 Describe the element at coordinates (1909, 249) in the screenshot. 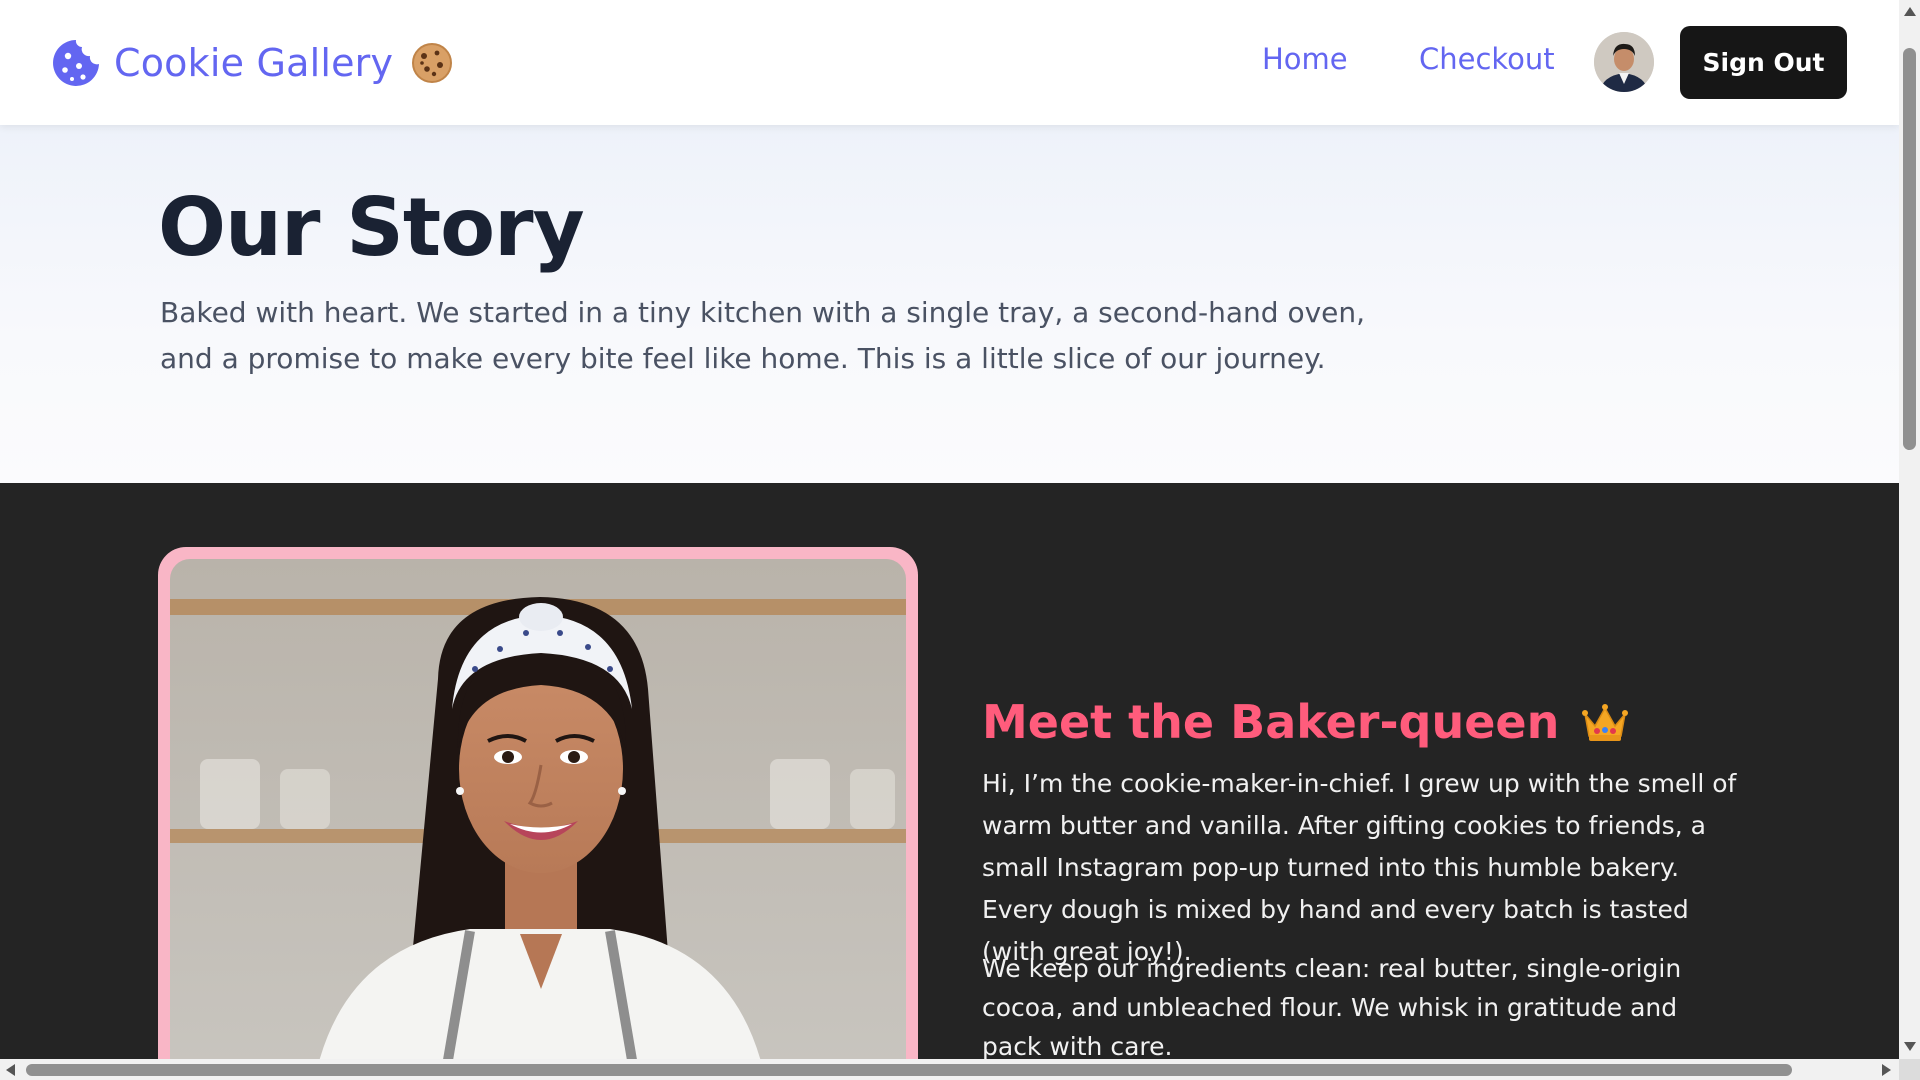

I see `vertical-scroll-thumb` at that location.